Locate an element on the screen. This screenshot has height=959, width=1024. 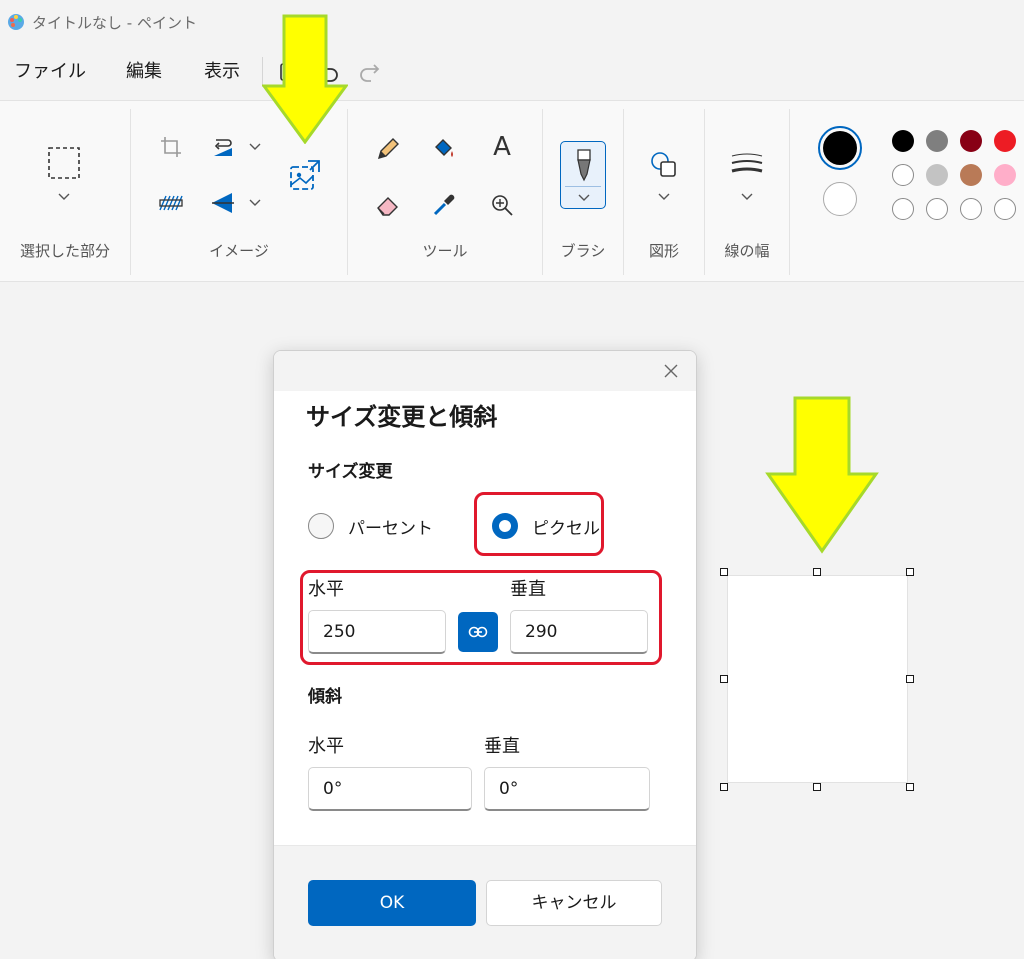
selection-group-label: 選択した部分 is located at coordinates (64, 251).